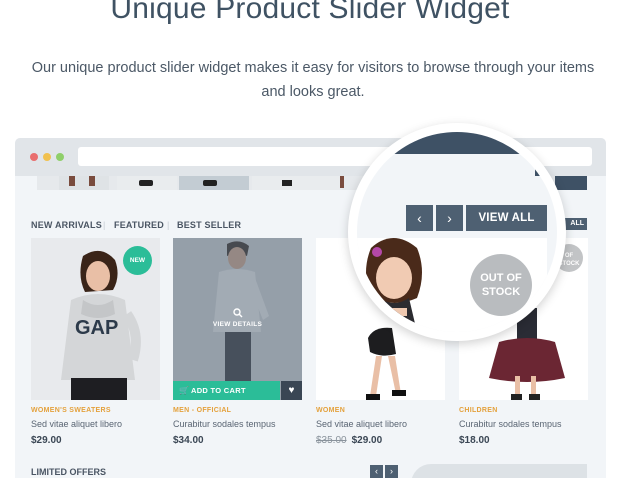  I want to click on minimize-dot-icon, so click(47, 157).